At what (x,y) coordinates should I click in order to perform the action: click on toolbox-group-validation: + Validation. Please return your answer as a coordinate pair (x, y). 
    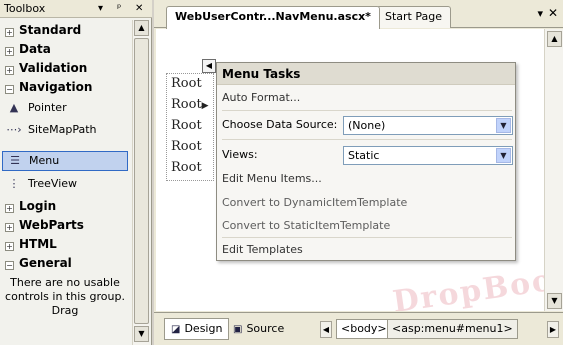
    Looking at the image, I should click on (65, 68).